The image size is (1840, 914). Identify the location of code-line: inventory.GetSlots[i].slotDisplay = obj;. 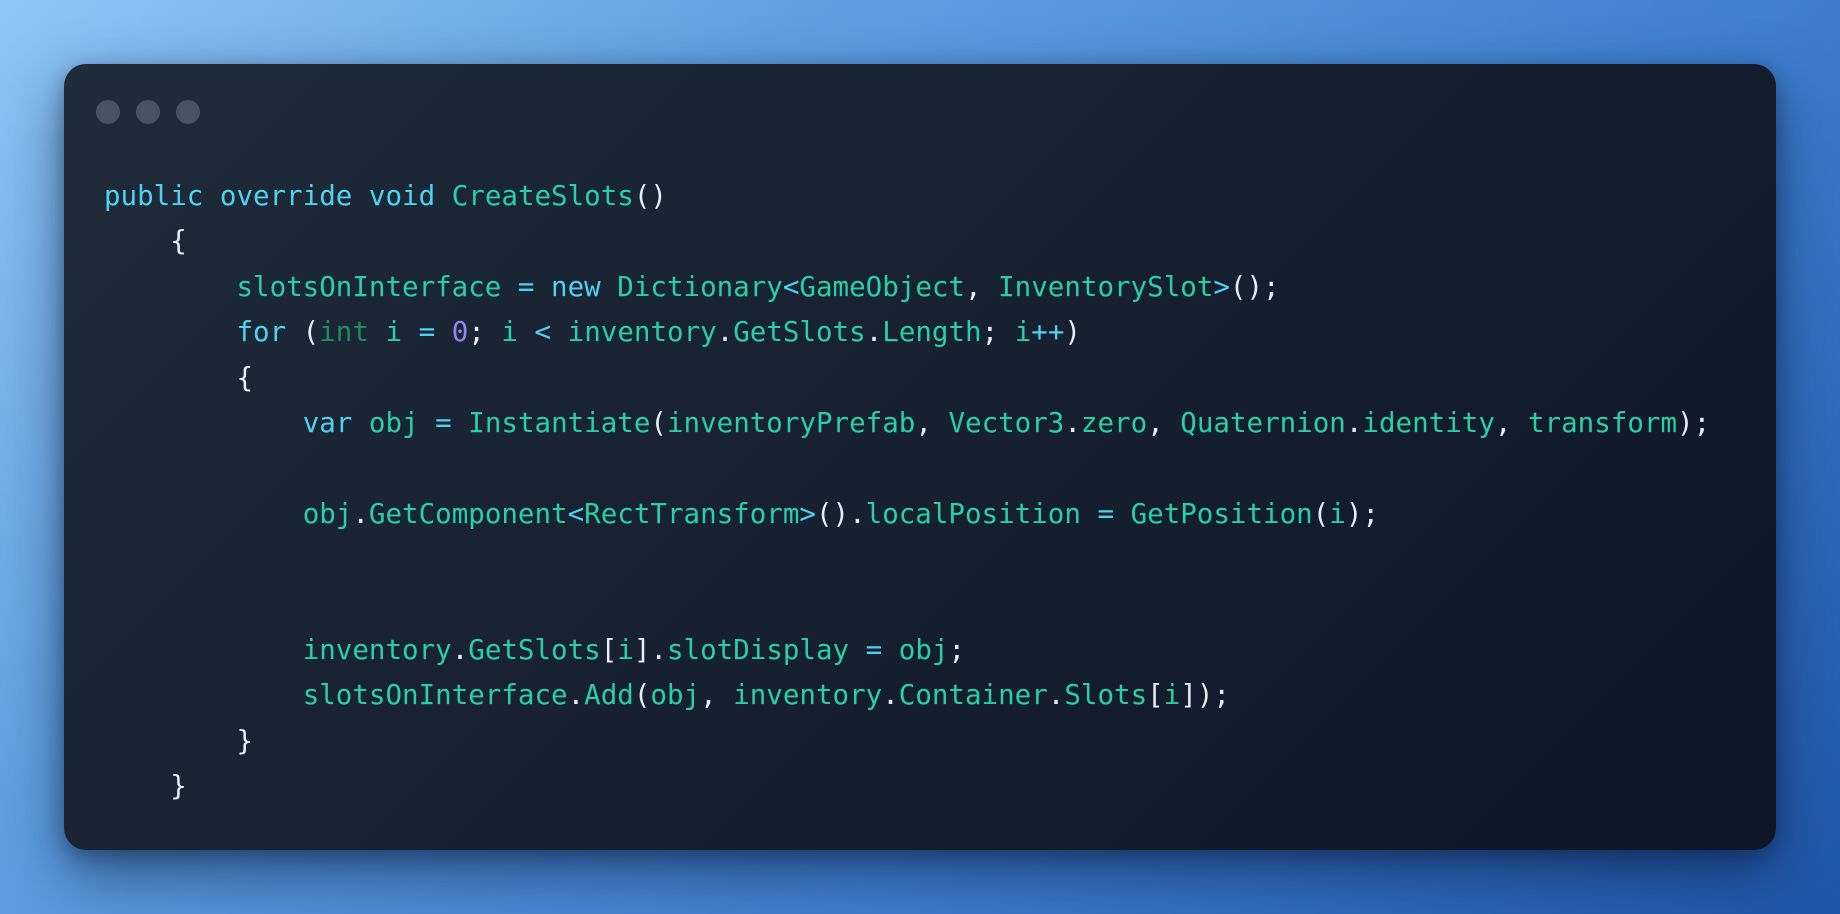
(907, 650).